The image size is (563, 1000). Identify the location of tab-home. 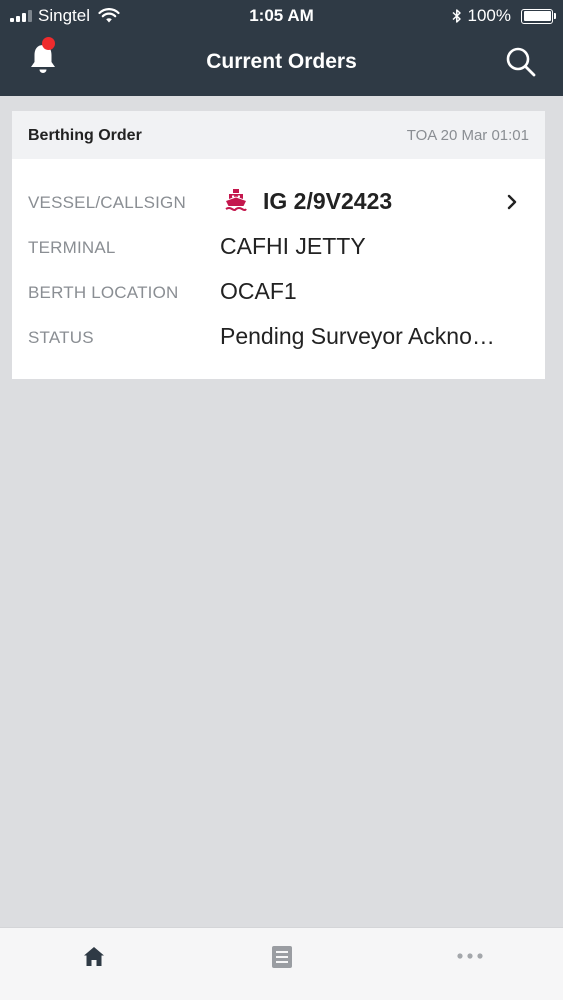
(94, 957).